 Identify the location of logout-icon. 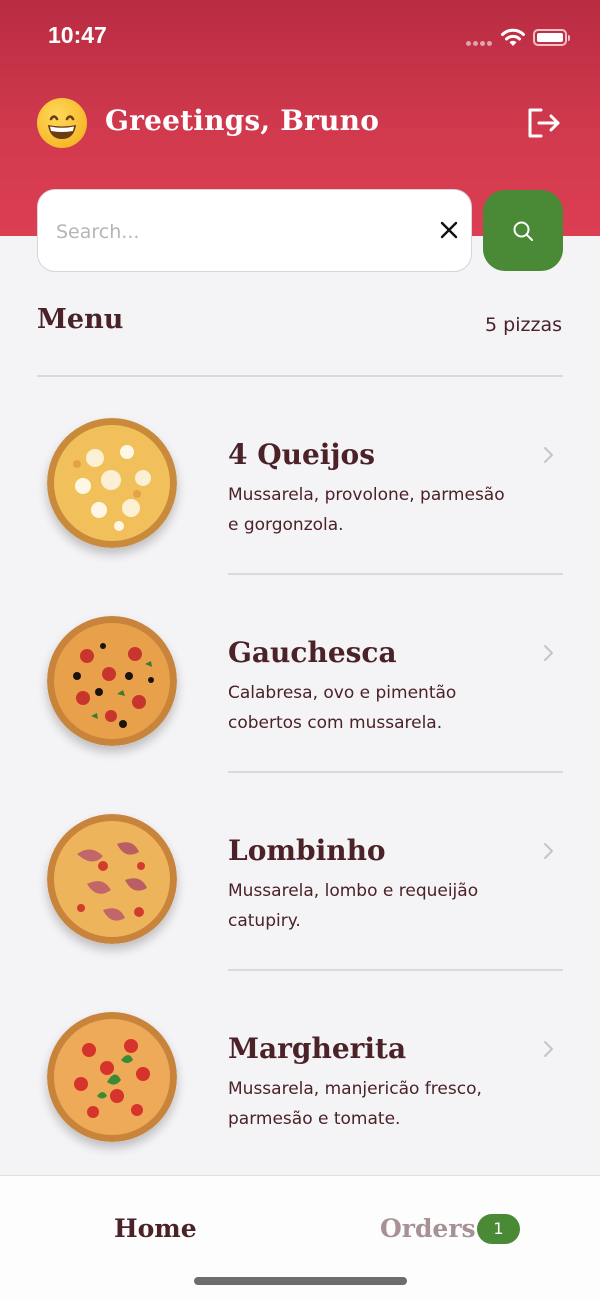
(544, 123).